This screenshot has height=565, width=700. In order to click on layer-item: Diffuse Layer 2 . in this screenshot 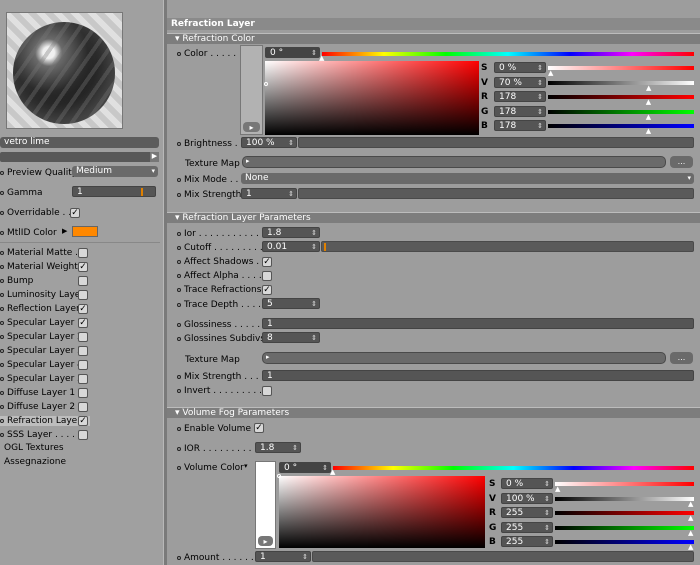, I will do `click(40, 407)`.